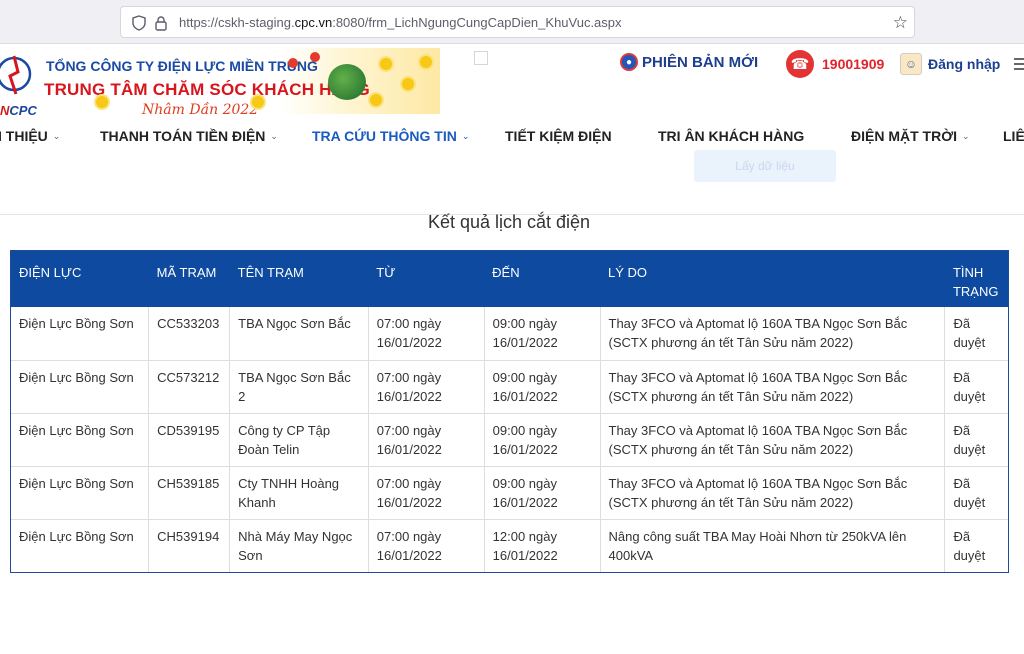 Image resolution: width=1024 pixels, height=654 pixels. Describe the element at coordinates (189, 545) in the screenshot. I see `cell-ma-tram: CH539194` at that location.